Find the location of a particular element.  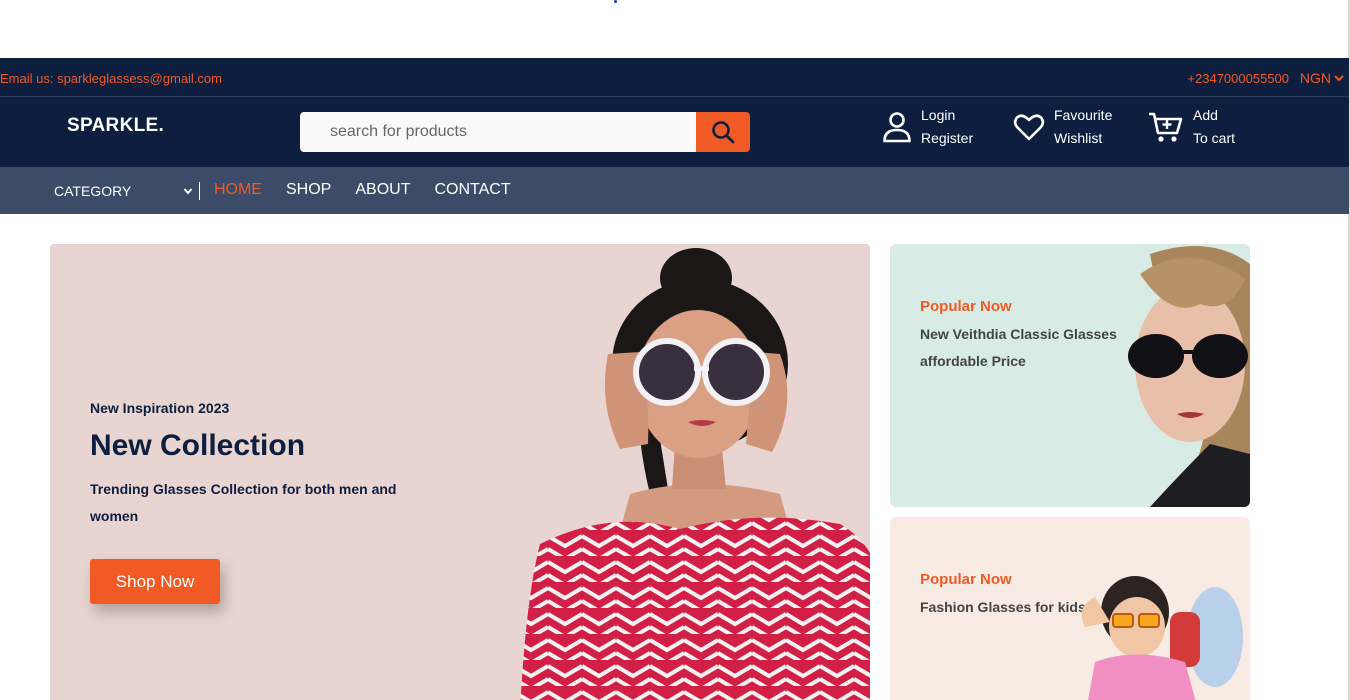

wishlist-button: Favourite Wishlist is located at coordinates (1062, 127).